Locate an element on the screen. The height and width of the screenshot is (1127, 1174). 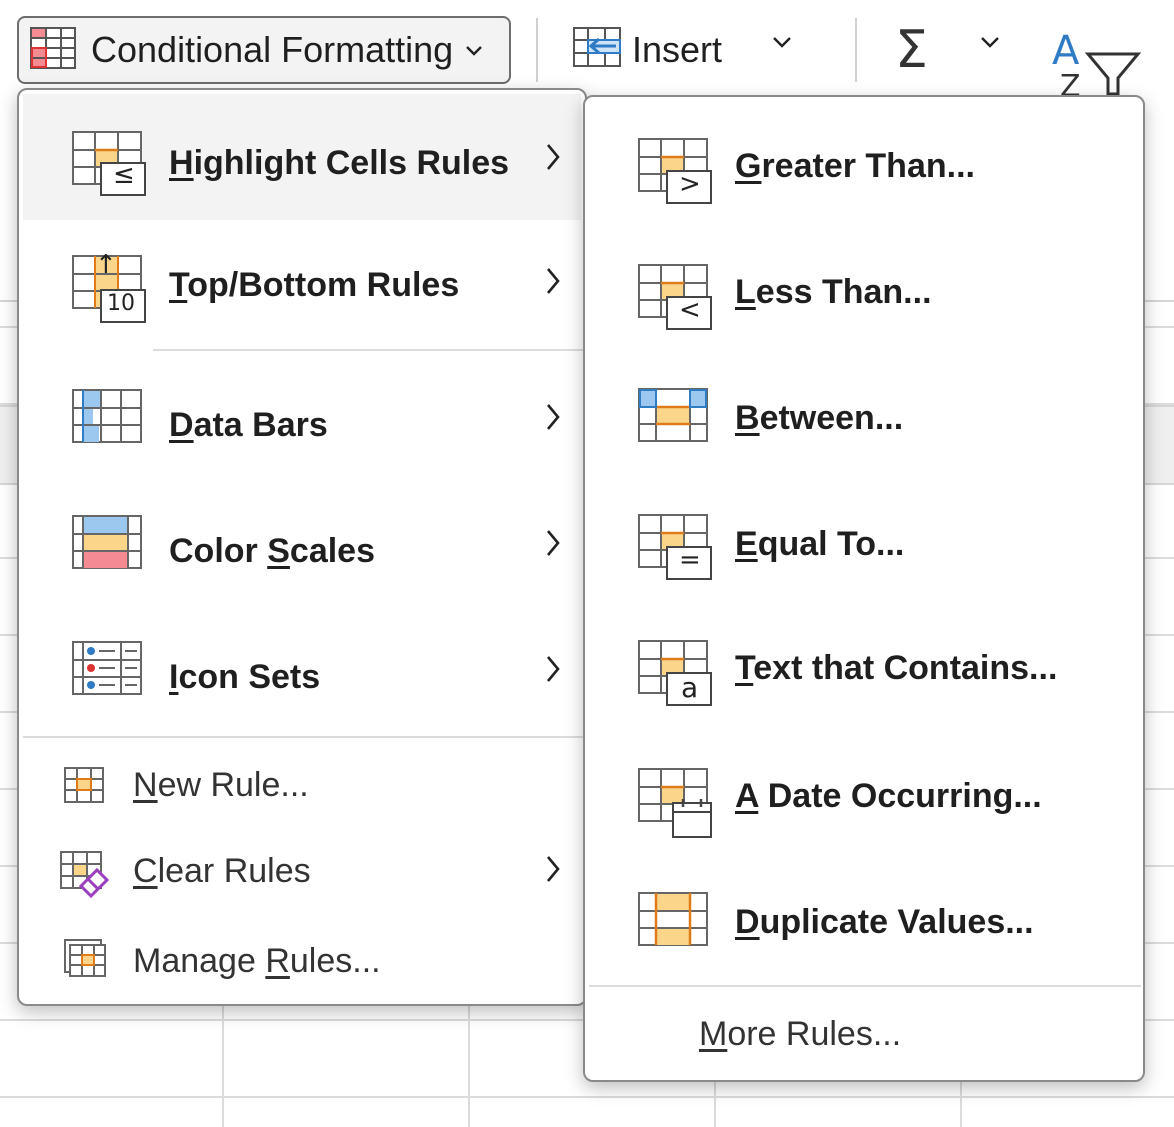
insert-button: Insert is located at coordinates (647, 49).